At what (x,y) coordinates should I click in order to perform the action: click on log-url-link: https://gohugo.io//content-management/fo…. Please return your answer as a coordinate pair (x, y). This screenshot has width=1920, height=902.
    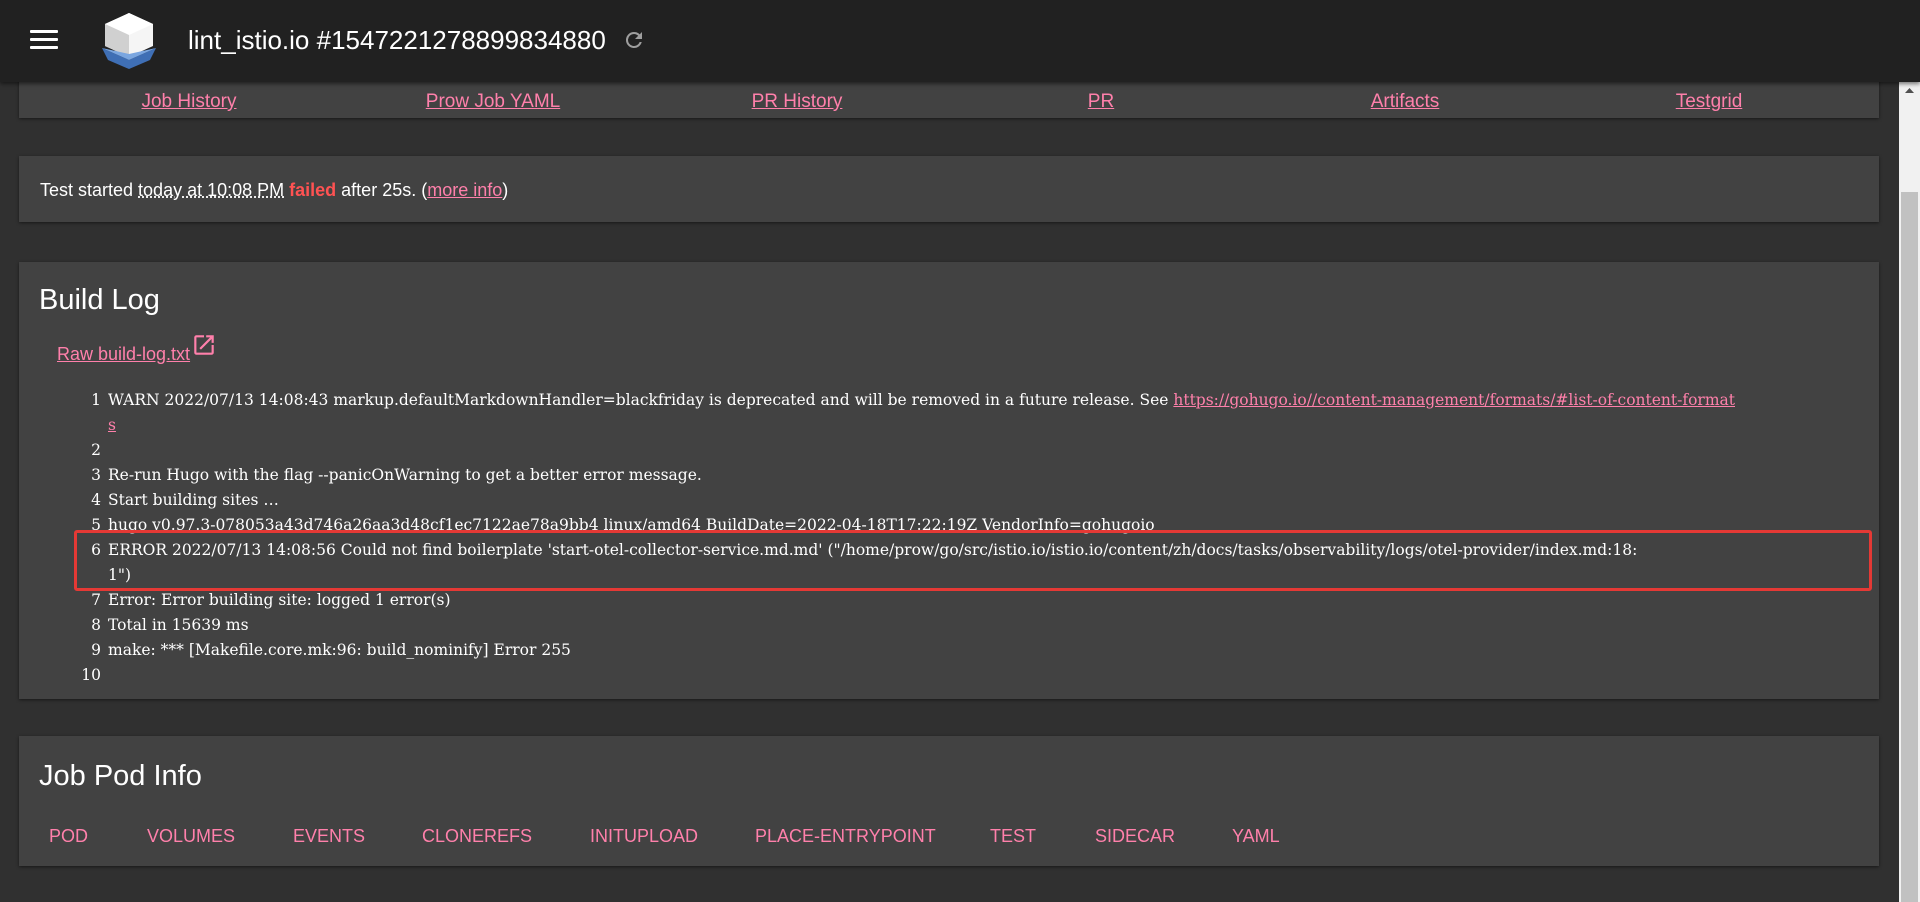
    Looking at the image, I should click on (1454, 400).